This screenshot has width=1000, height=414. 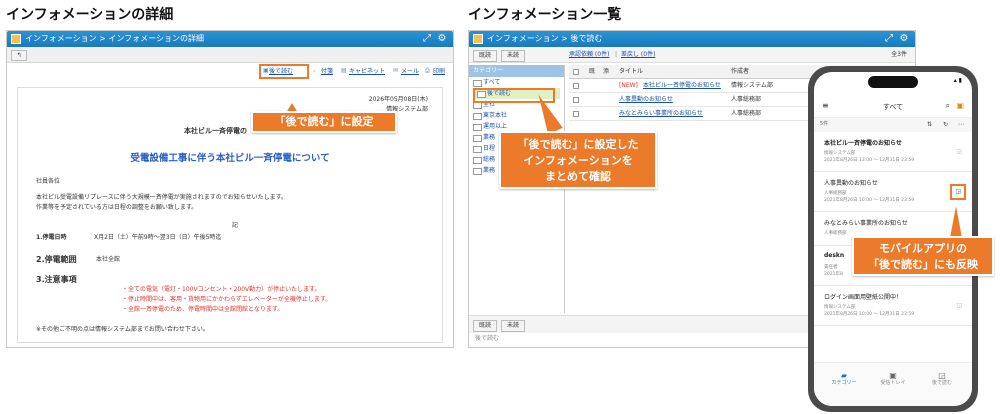 What do you see at coordinates (833, 274) in the screenshot?
I see `item-sub-2: 2021年8` at bounding box center [833, 274].